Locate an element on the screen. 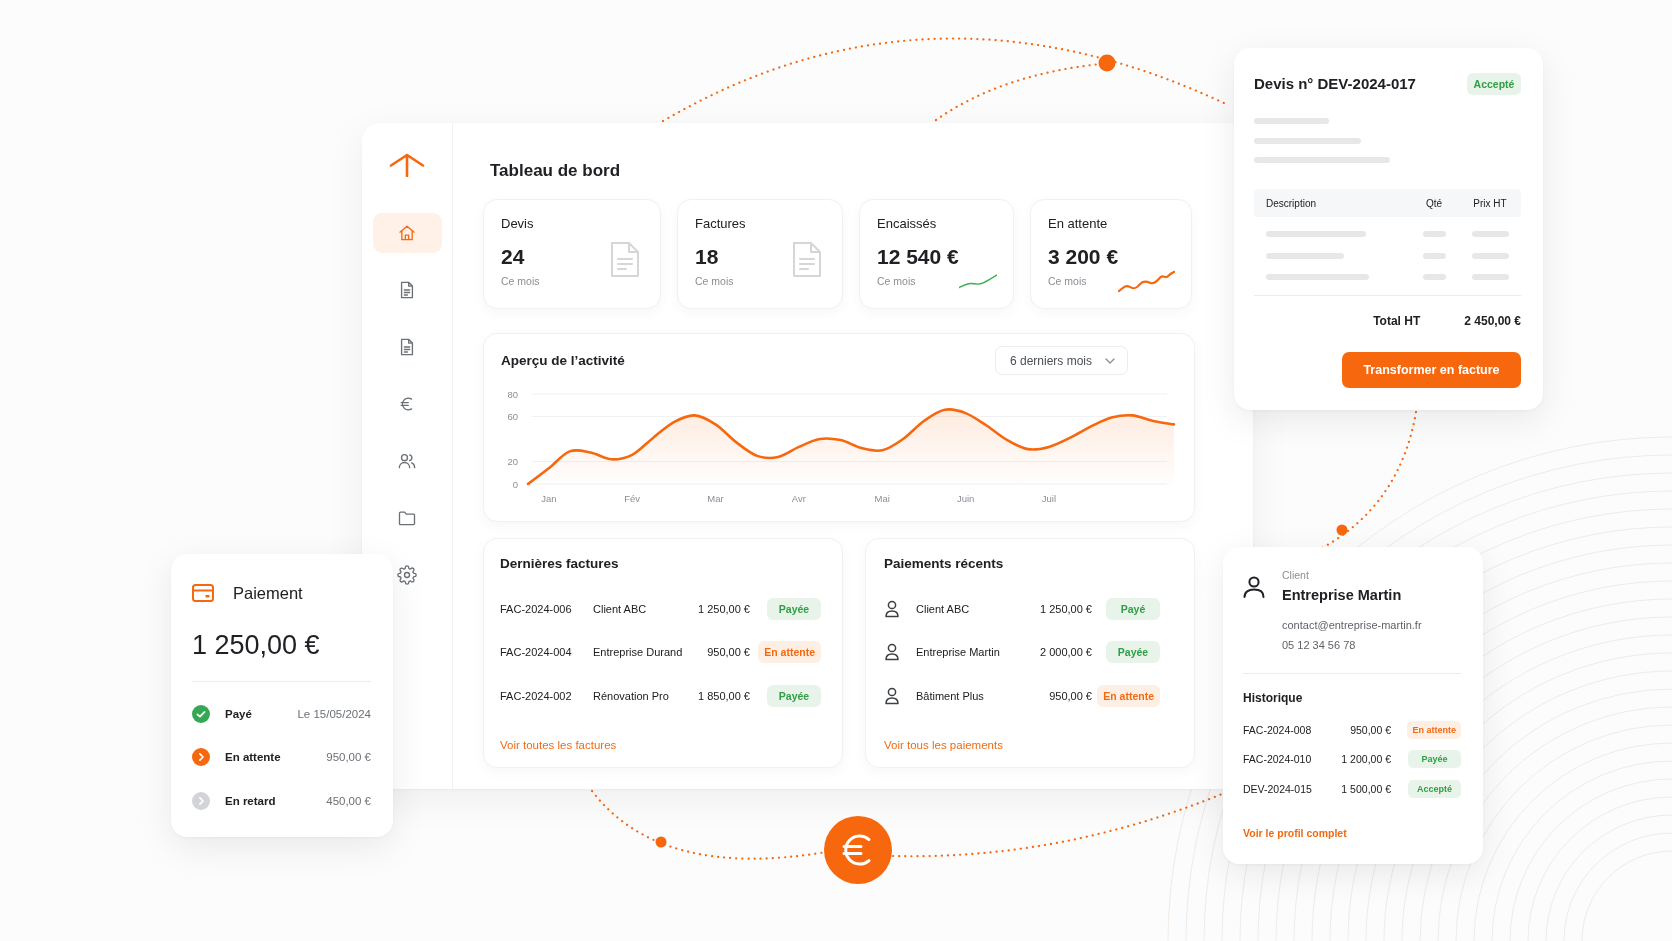 This screenshot has width=1672, height=941. card-title: Dernières factures is located at coordinates (559, 564).